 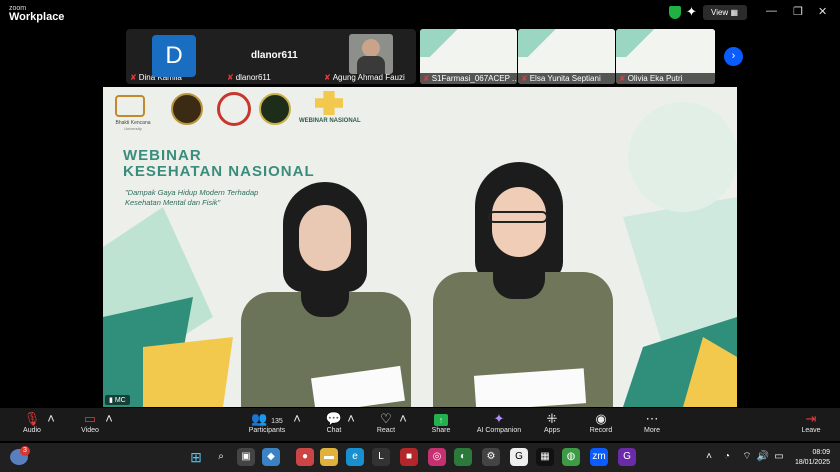 What do you see at coordinates (499, 430) in the screenshot?
I see `ai-label: AI Companion` at bounding box center [499, 430].